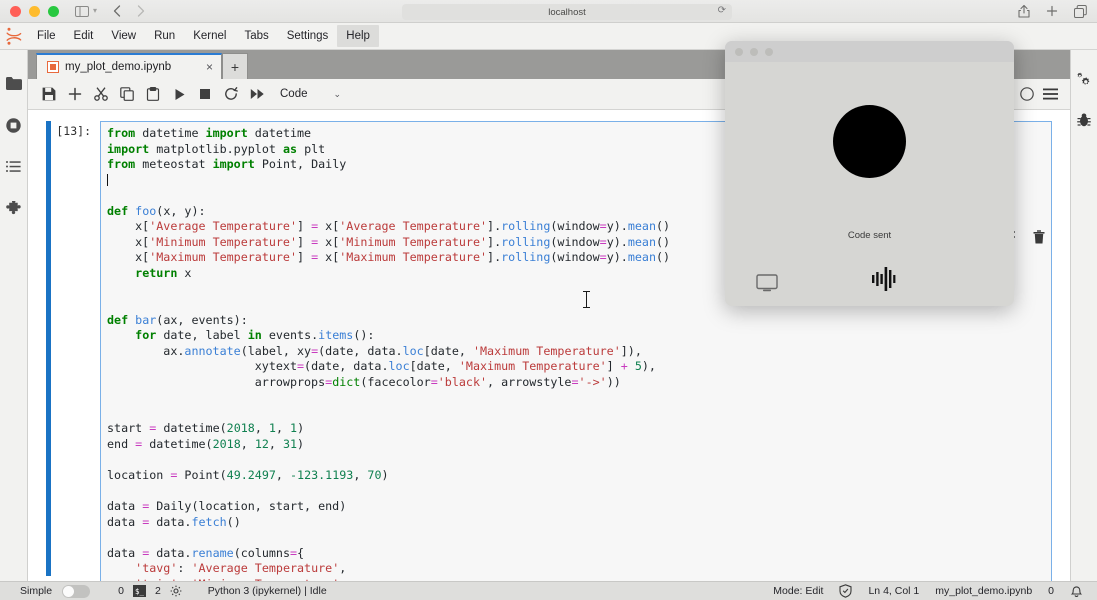  I want to click on screen-share-icon, so click(767, 283).